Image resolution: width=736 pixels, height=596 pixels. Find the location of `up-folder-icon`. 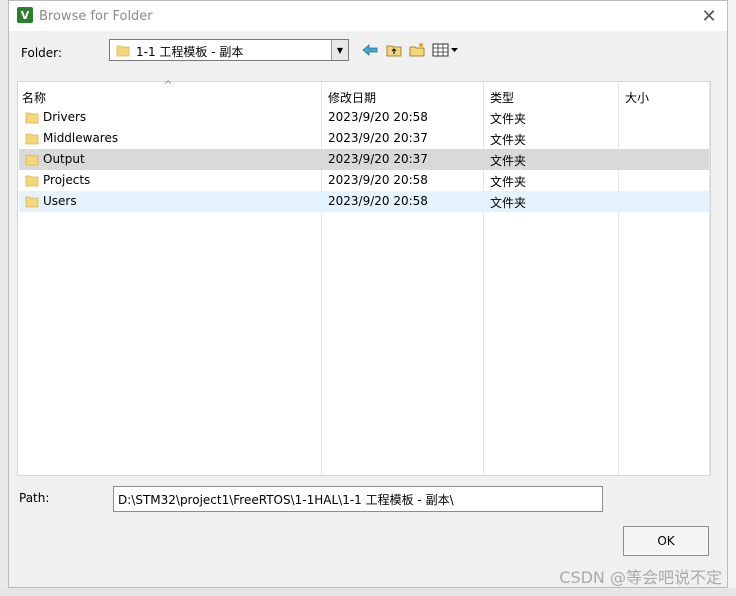

up-folder-icon is located at coordinates (394, 50).